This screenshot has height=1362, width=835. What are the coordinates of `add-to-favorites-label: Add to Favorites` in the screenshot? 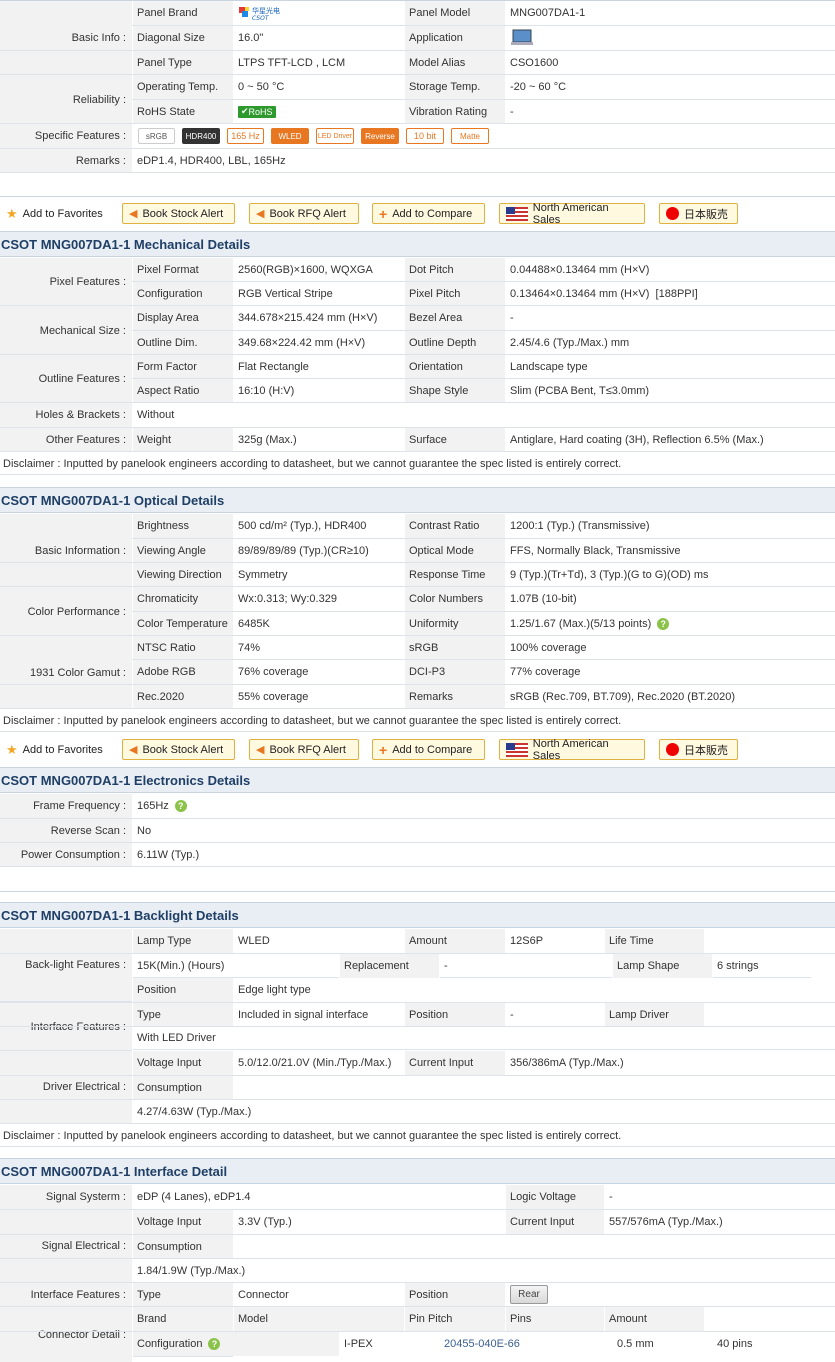 It's located at (62, 213).